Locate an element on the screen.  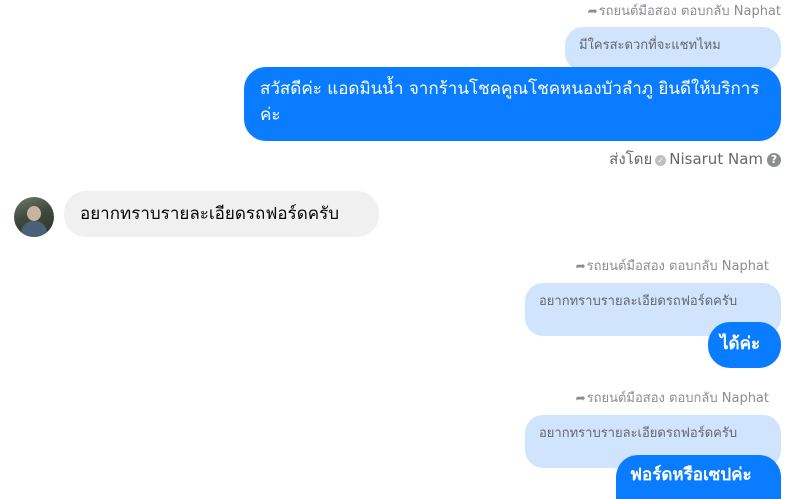
avatar is located at coordinates (34, 217).